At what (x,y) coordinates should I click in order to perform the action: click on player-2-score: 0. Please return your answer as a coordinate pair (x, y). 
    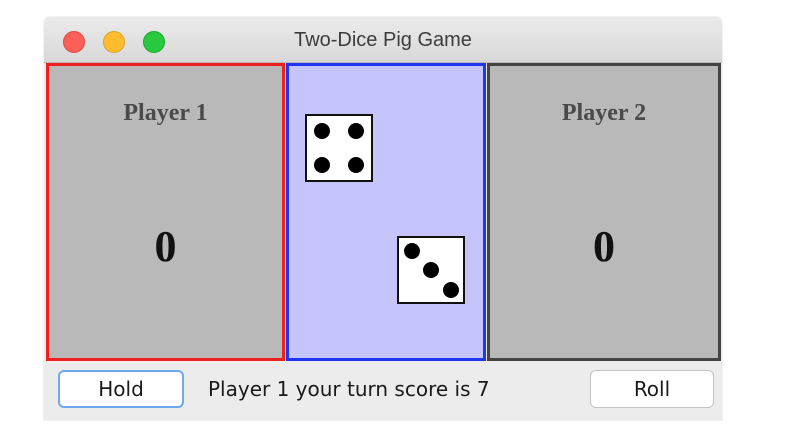
    Looking at the image, I should click on (604, 246).